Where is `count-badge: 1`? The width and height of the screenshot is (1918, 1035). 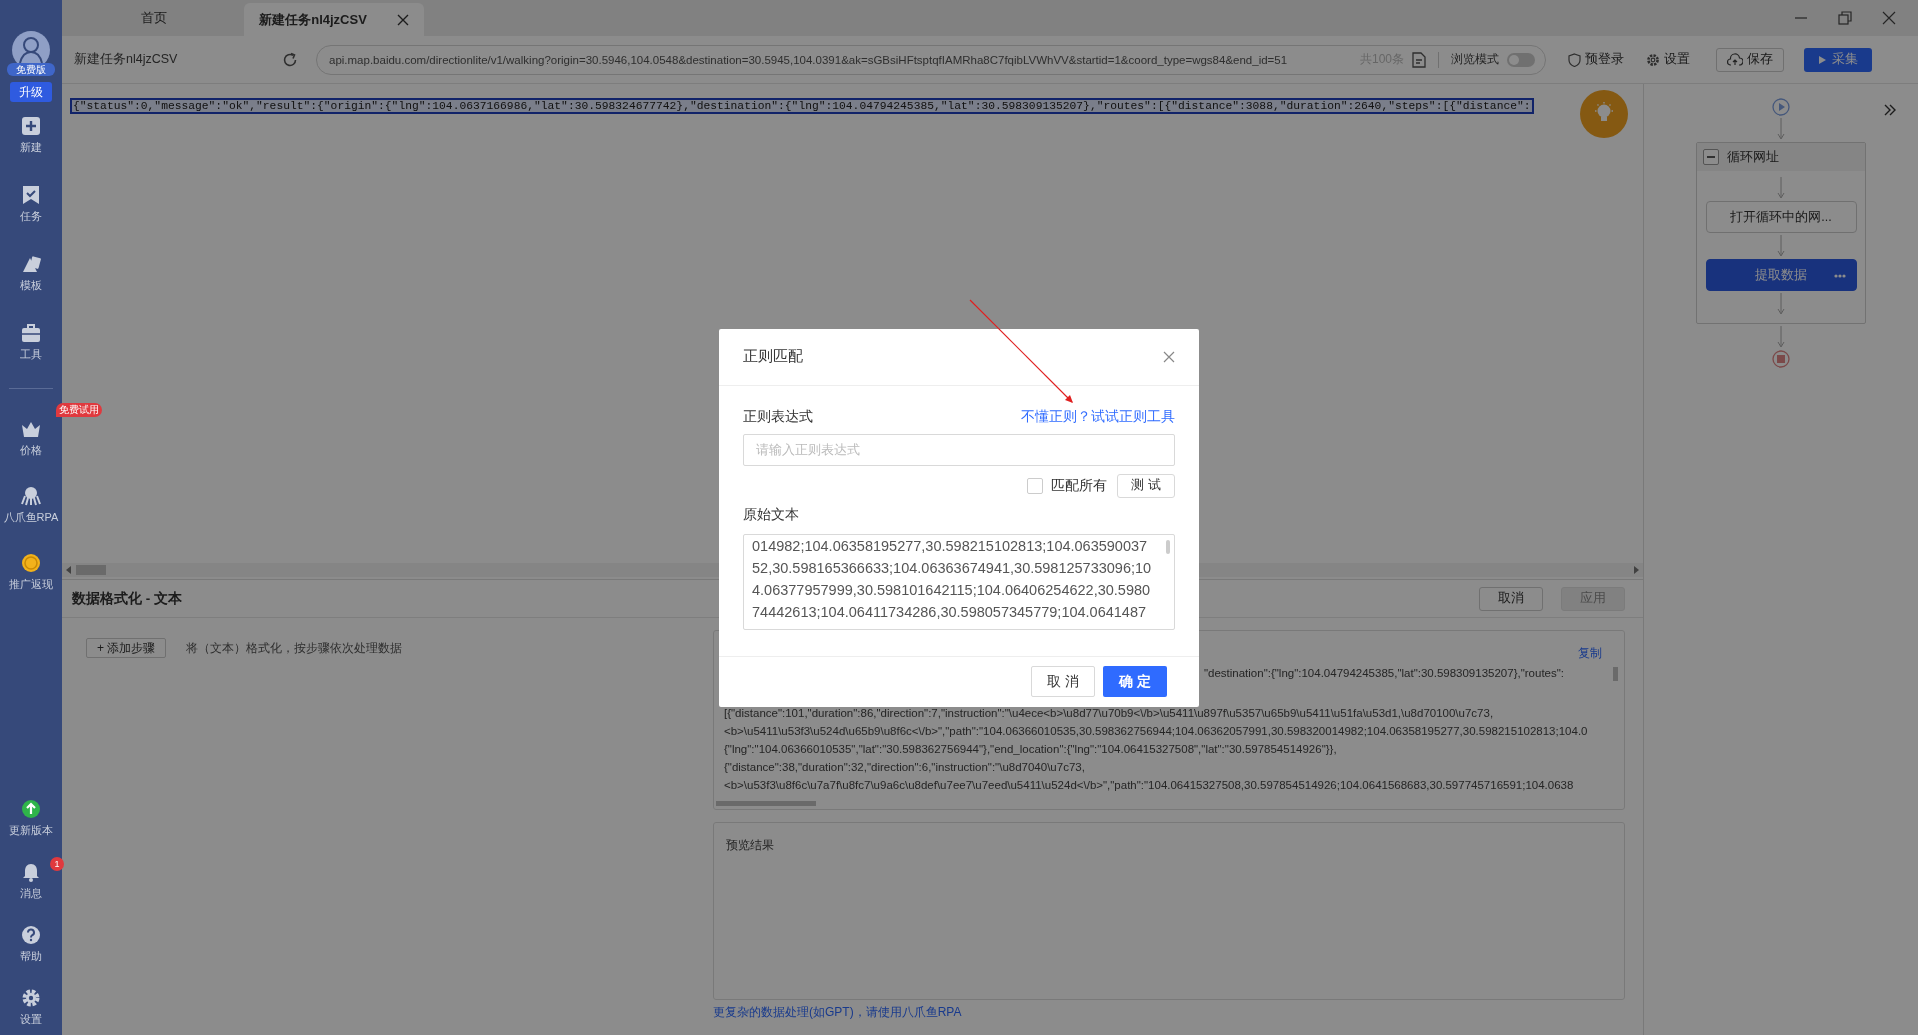
count-badge: 1 is located at coordinates (57, 864).